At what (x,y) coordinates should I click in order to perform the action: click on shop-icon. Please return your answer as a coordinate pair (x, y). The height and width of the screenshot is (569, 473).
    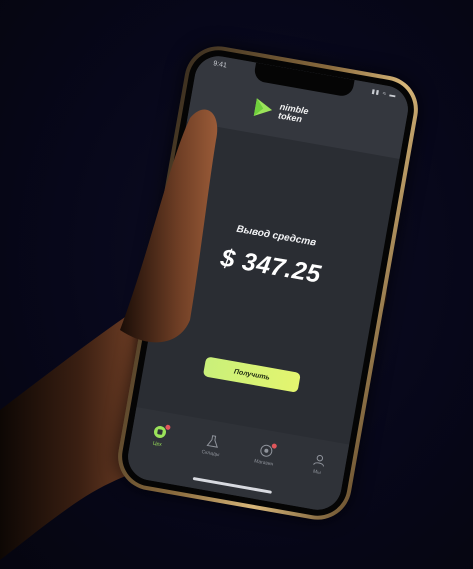
    Looking at the image, I should click on (267, 450).